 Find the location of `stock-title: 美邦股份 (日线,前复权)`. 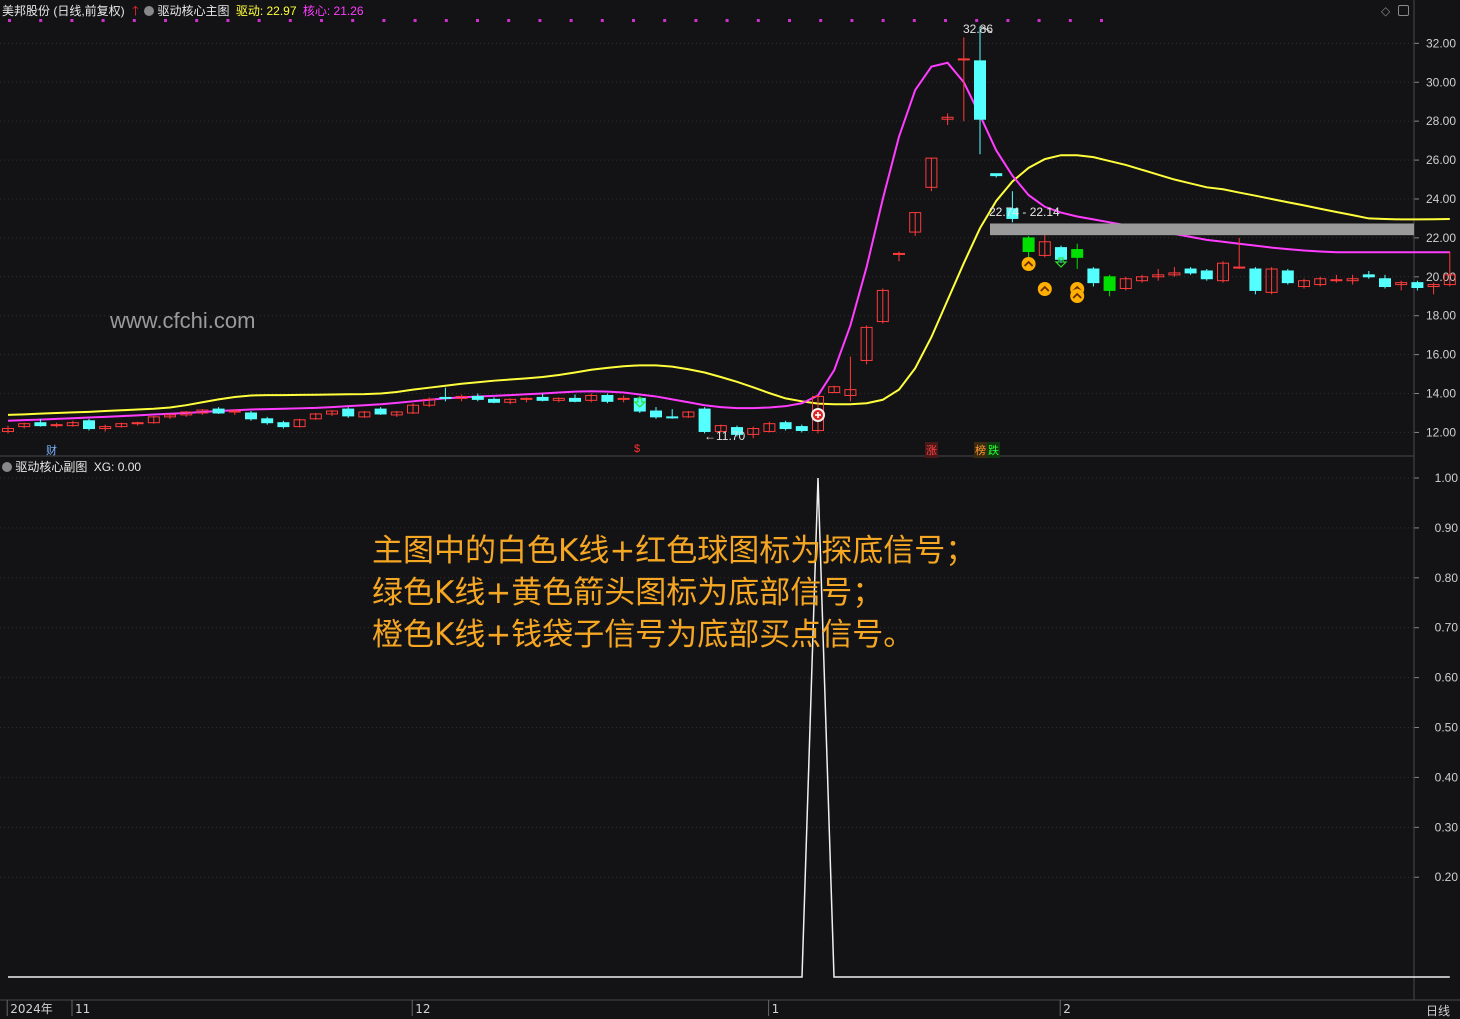

stock-title: 美邦股份 (日线,前复权) is located at coordinates (63, 11).